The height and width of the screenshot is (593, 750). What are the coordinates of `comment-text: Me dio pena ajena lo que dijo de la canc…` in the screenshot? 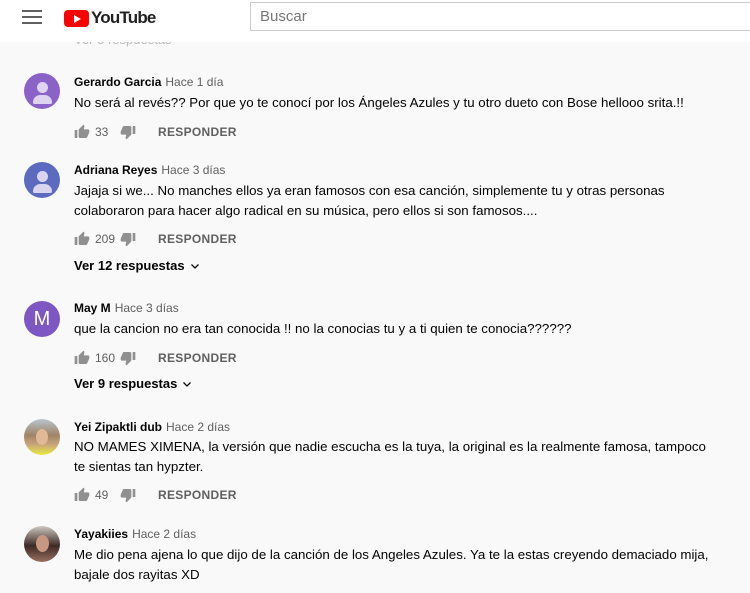 It's located at (391, 564).